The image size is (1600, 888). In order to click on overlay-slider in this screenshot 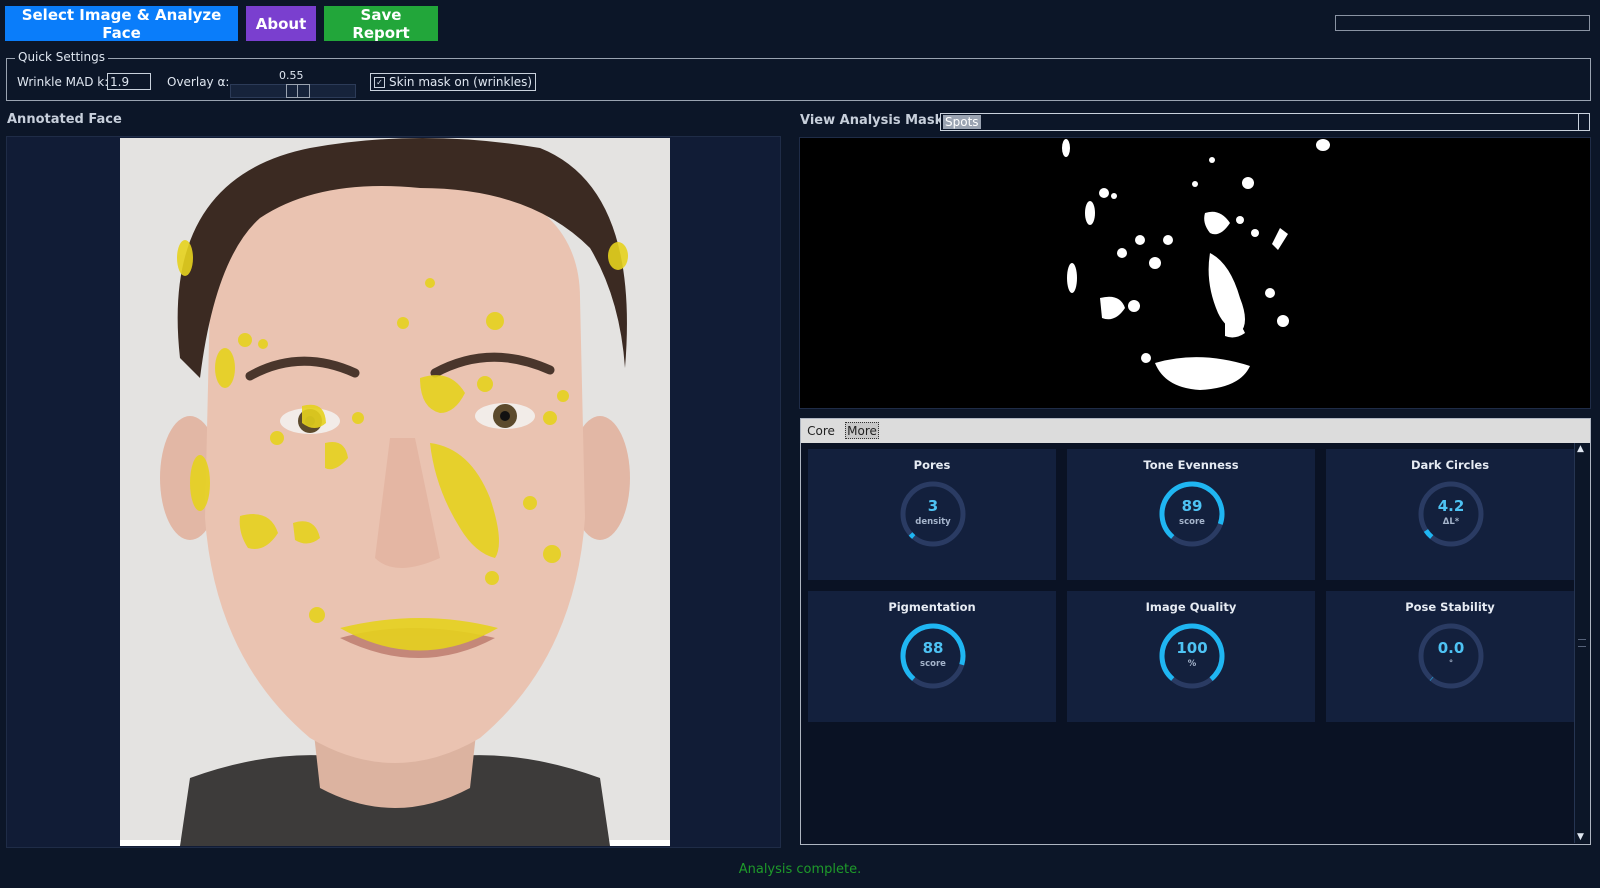, I will do `click(293, 91)`.